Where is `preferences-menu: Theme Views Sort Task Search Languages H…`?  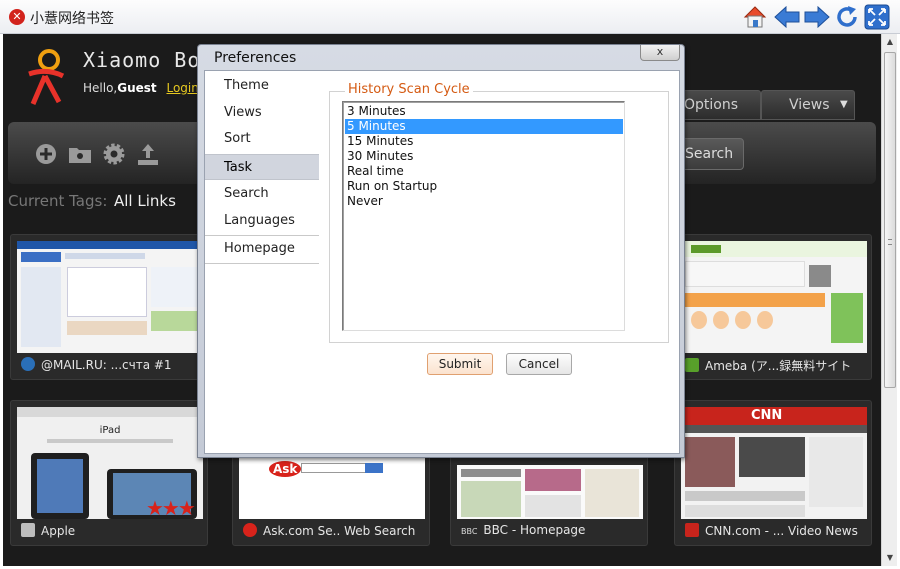 preferences-menu: Theme Views Sort Task Search Languages H… is located at coordinates (263, 262).